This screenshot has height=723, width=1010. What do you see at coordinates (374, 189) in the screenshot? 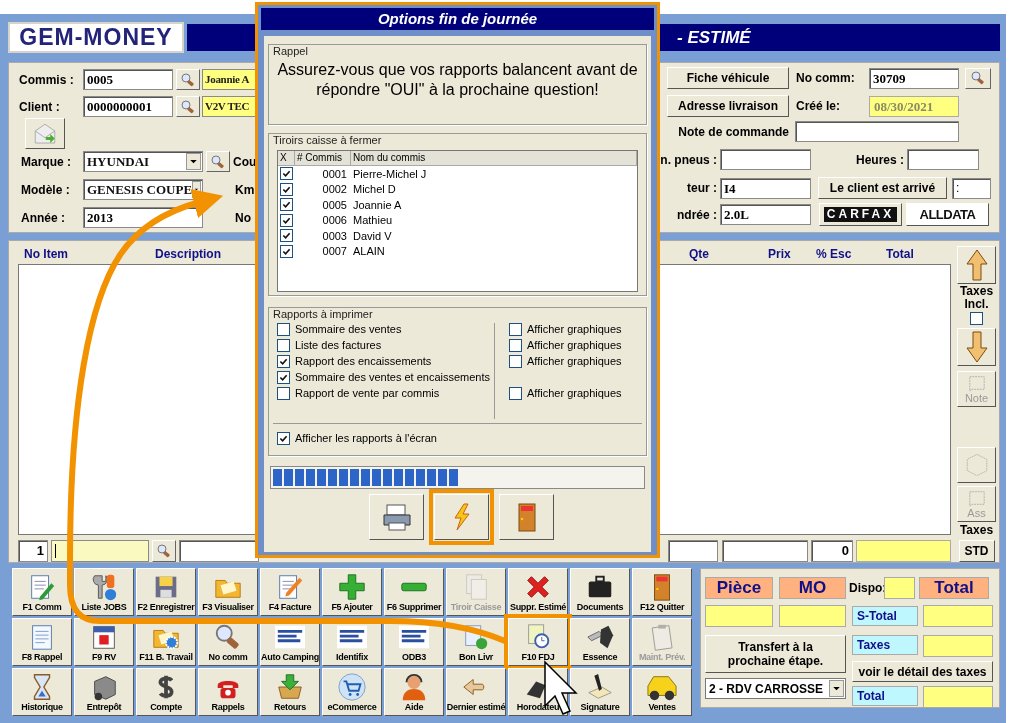
I see `table-cell-text: Michel D` at bounding box center [374, 189].